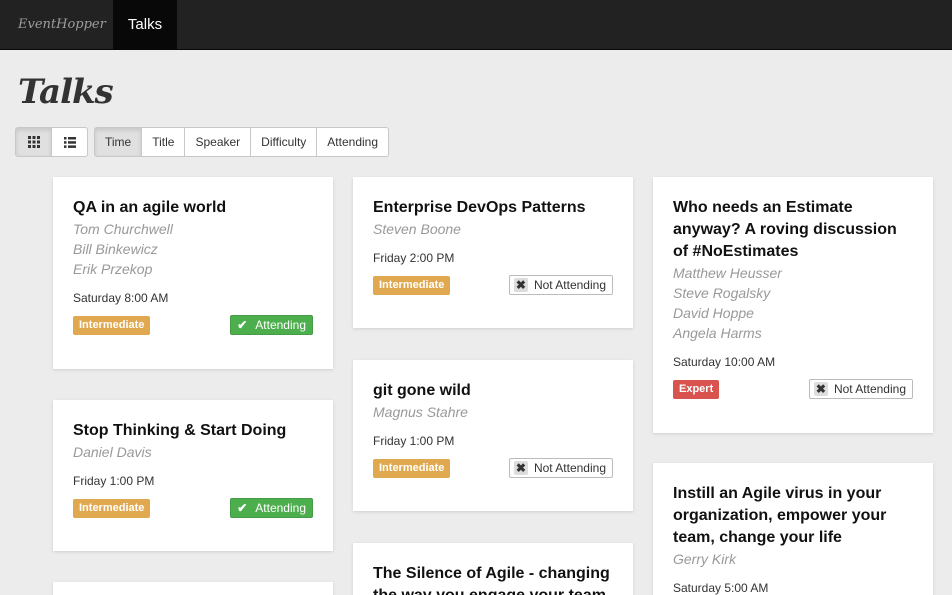 Image resolution: width=952 pixels, height=595 pixels. I want to click on talk-time: Saturday 10:00 AM, so click(724, 362).